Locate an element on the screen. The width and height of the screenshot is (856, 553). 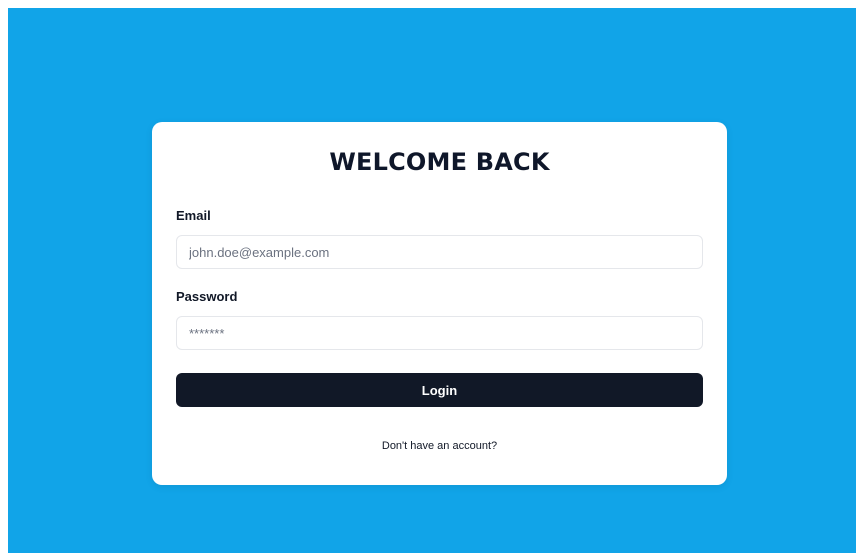
signup-link: Don't have an account? is located at coordinates (439, 446).